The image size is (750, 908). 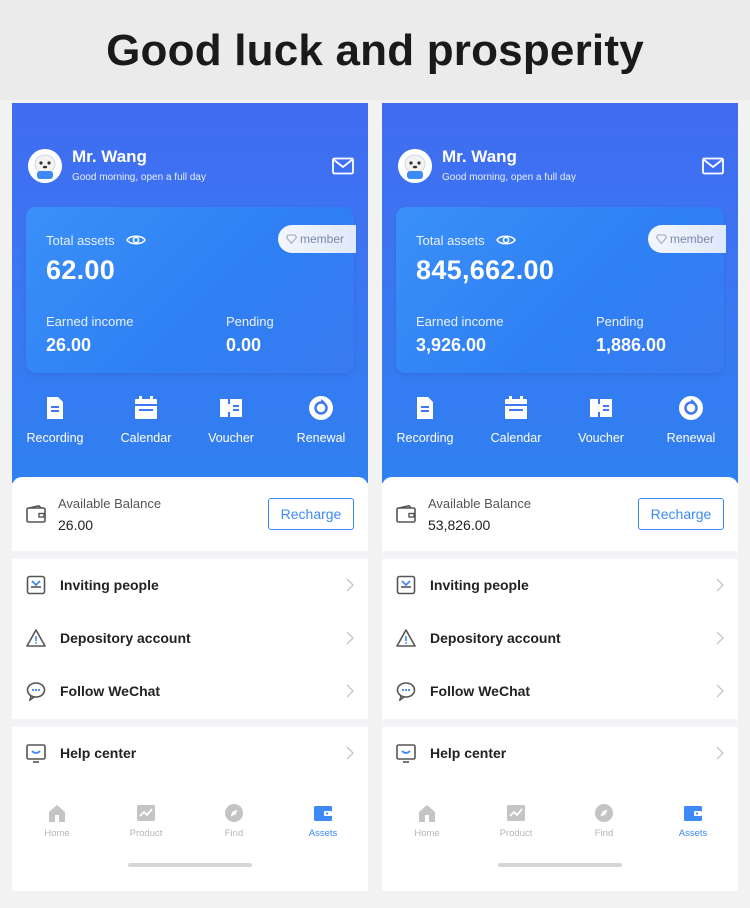 I want to click on quick-label: Voucher, so click(x=231, y=438).